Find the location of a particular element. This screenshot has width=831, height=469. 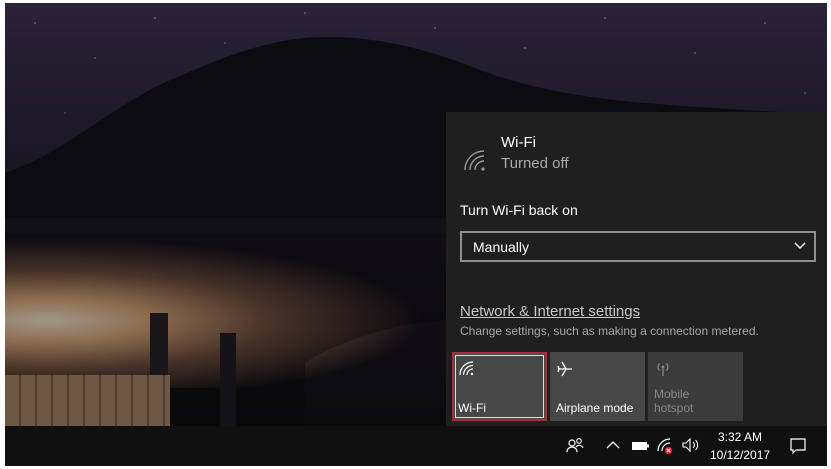

network-disabled-icon is located at coordinates (665, 446).